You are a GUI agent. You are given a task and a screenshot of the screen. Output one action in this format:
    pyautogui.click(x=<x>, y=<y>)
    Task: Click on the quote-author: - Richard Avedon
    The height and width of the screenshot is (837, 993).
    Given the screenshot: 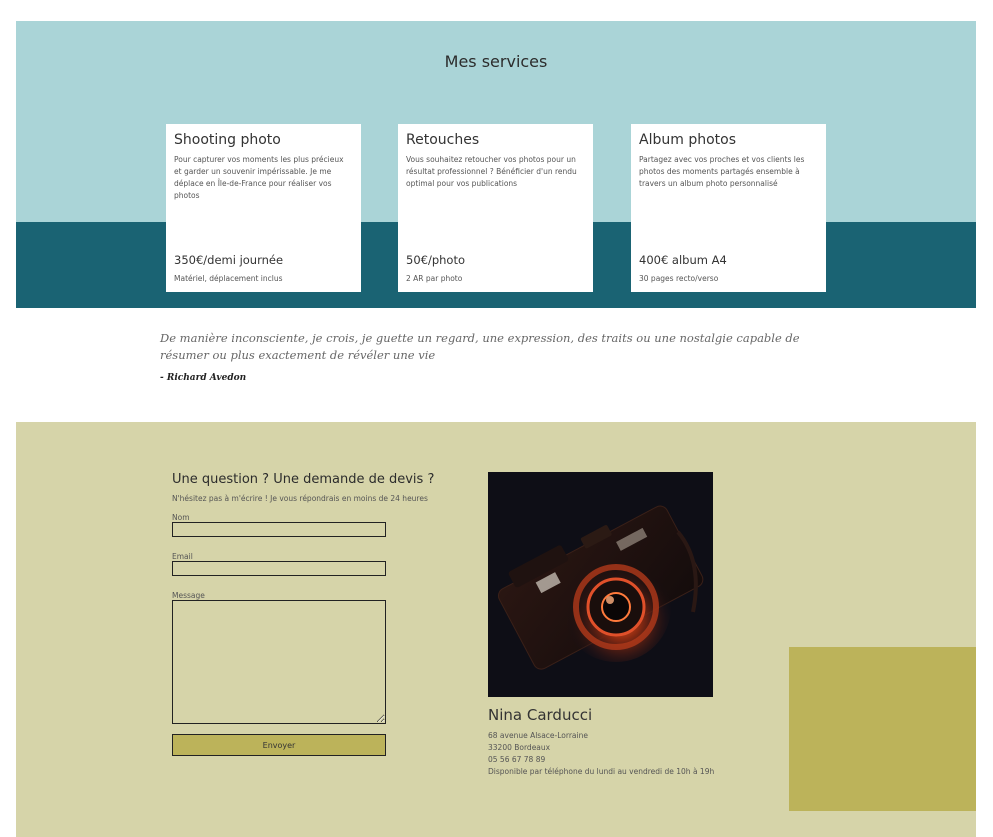 What is the action you would take?
    pyautogui.click(x=203, y=378)
    